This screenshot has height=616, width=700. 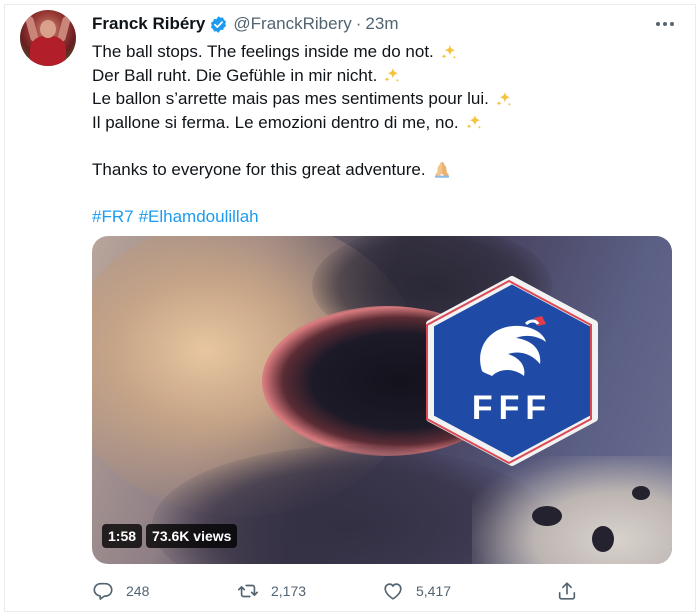 What do you see at coordinates (512, 408) in the screenshot?
I see `fff-logo-text: FFF` at bounding box center [512, 408].